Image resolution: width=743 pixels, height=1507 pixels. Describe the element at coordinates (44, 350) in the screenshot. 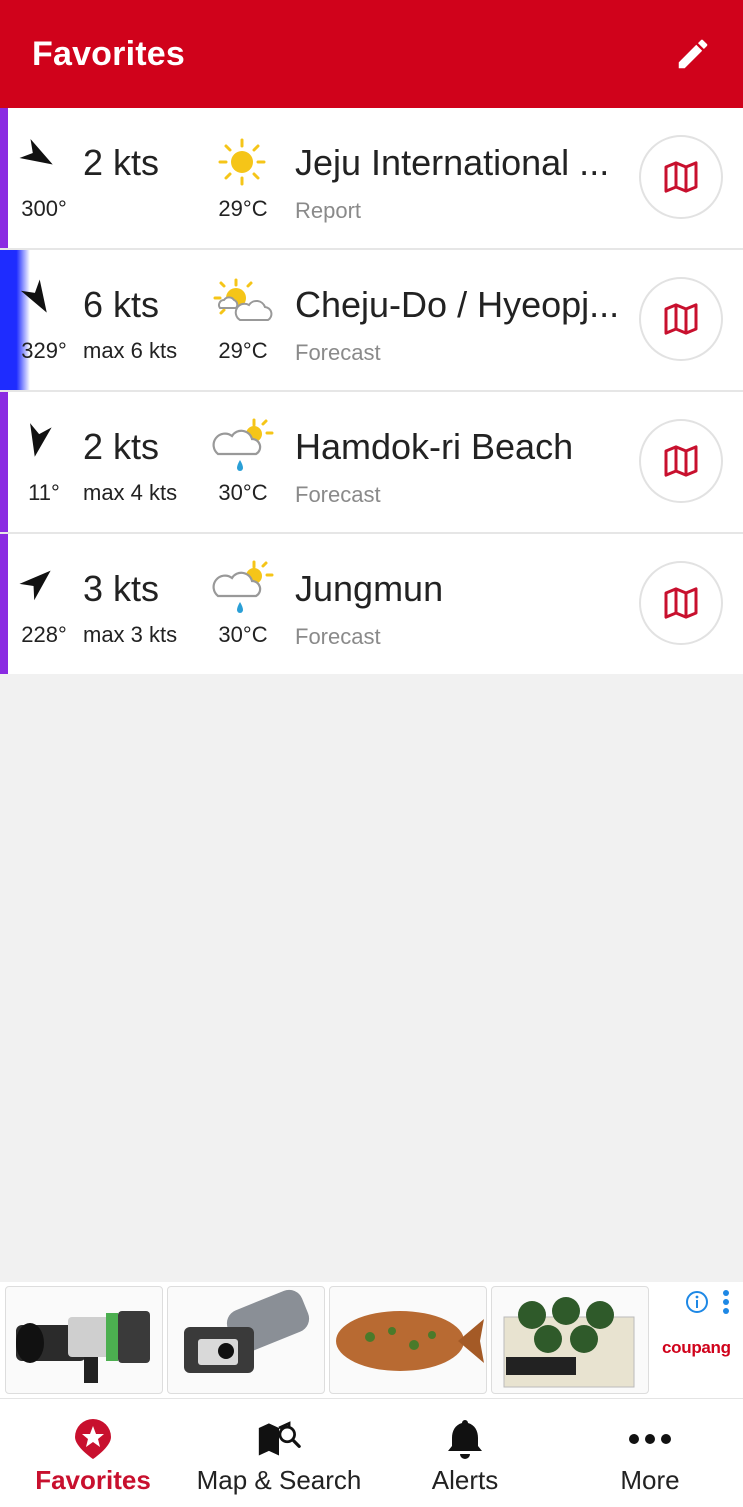

I see `wind-direction-degrees: 329°` at that location.